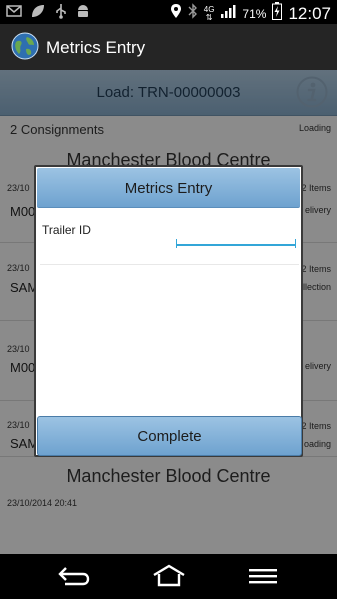 This screenshot has width=337, height=599. I want to click on menu-icon, so click(263, 576).